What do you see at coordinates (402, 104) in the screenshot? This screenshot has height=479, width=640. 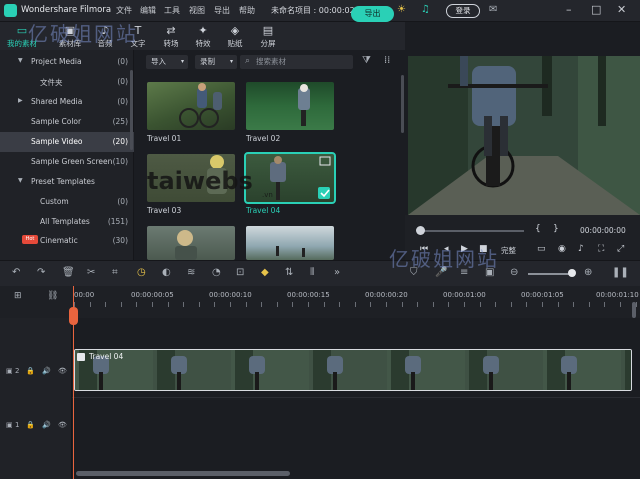 I see `media-scrollbar` at bounding box center [402, 104].